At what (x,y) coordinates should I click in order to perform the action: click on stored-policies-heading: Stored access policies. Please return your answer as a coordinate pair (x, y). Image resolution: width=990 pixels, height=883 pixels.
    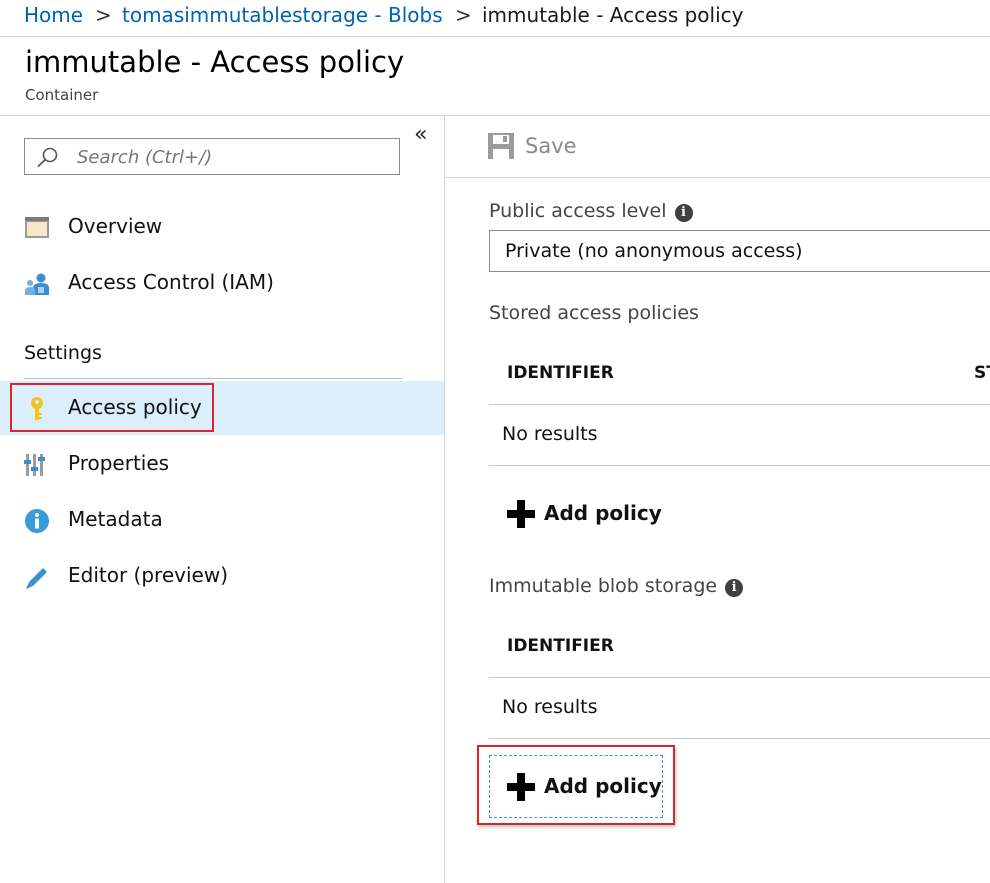
    Looking at the image, I should click on (594, 313).